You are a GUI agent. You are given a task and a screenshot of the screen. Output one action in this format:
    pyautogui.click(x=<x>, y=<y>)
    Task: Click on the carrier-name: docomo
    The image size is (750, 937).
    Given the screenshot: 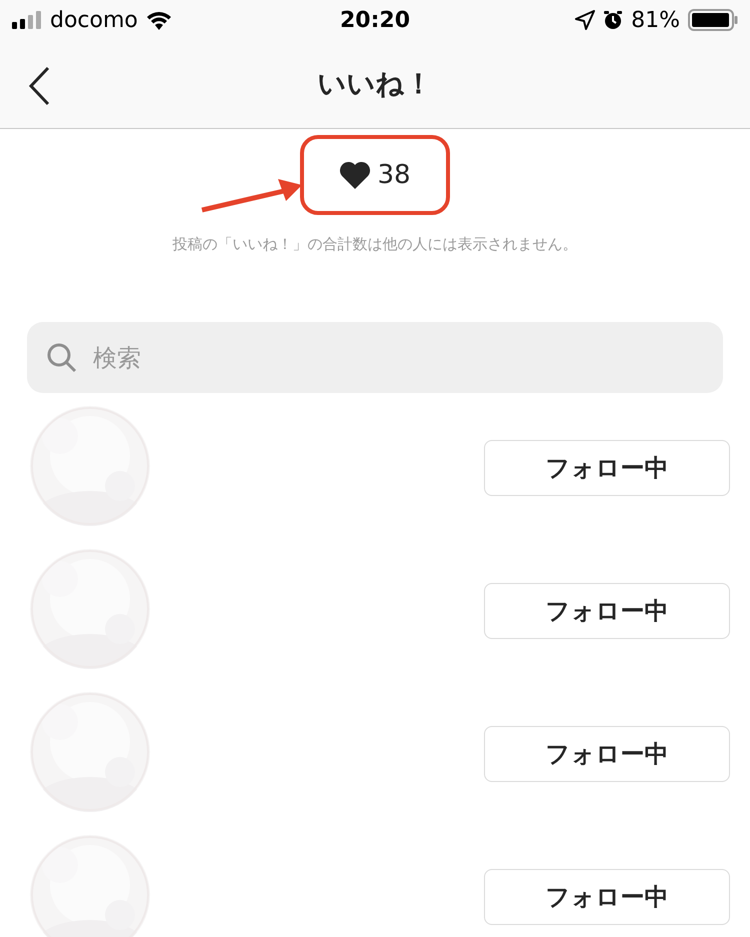 What is the action you would take?
    pyautogui.click(x=94, y=20)
    